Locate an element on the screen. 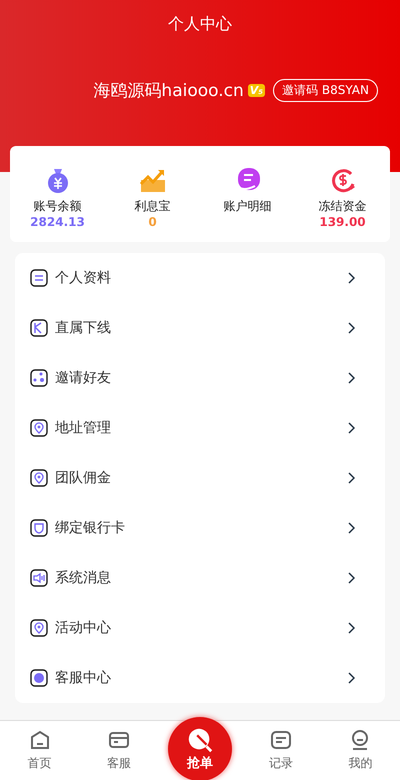 Image resolution: width=400 pixels, height=780 pixels. grab-order-button: 抢单 is located at coordinates (200, 748).